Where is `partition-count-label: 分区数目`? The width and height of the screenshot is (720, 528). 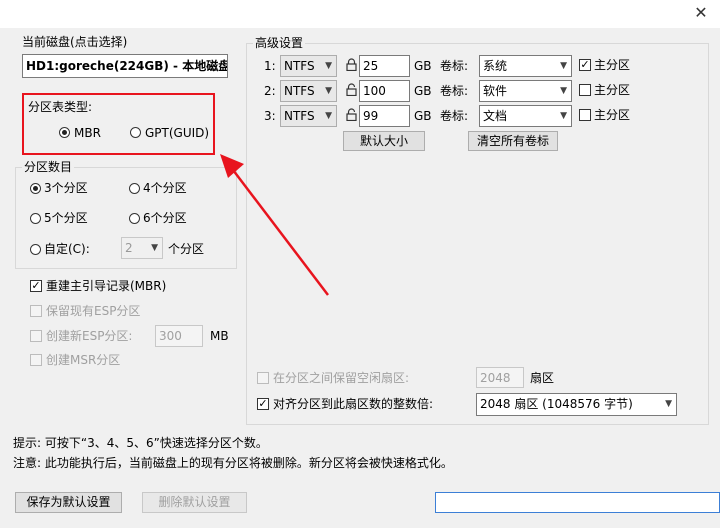 partition-count-label: 分区数目 is located at coordinates (48, 167).